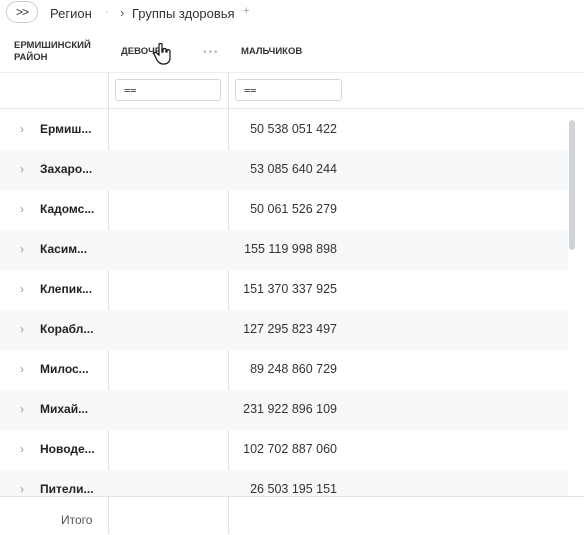  I want to click on table-footer: Итого, so click(292, 515).